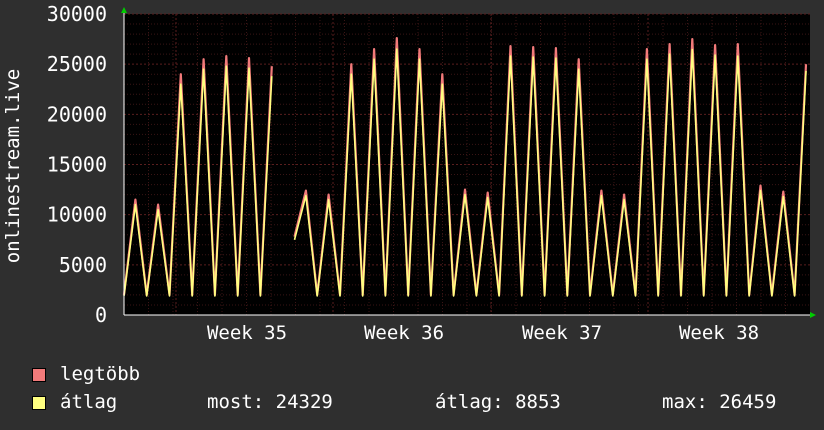 This screenshot has height=430, width=824. Describe the element at coordinates (77, 64) in the screenshot. I see `y-tick-label: 25000` at that location.